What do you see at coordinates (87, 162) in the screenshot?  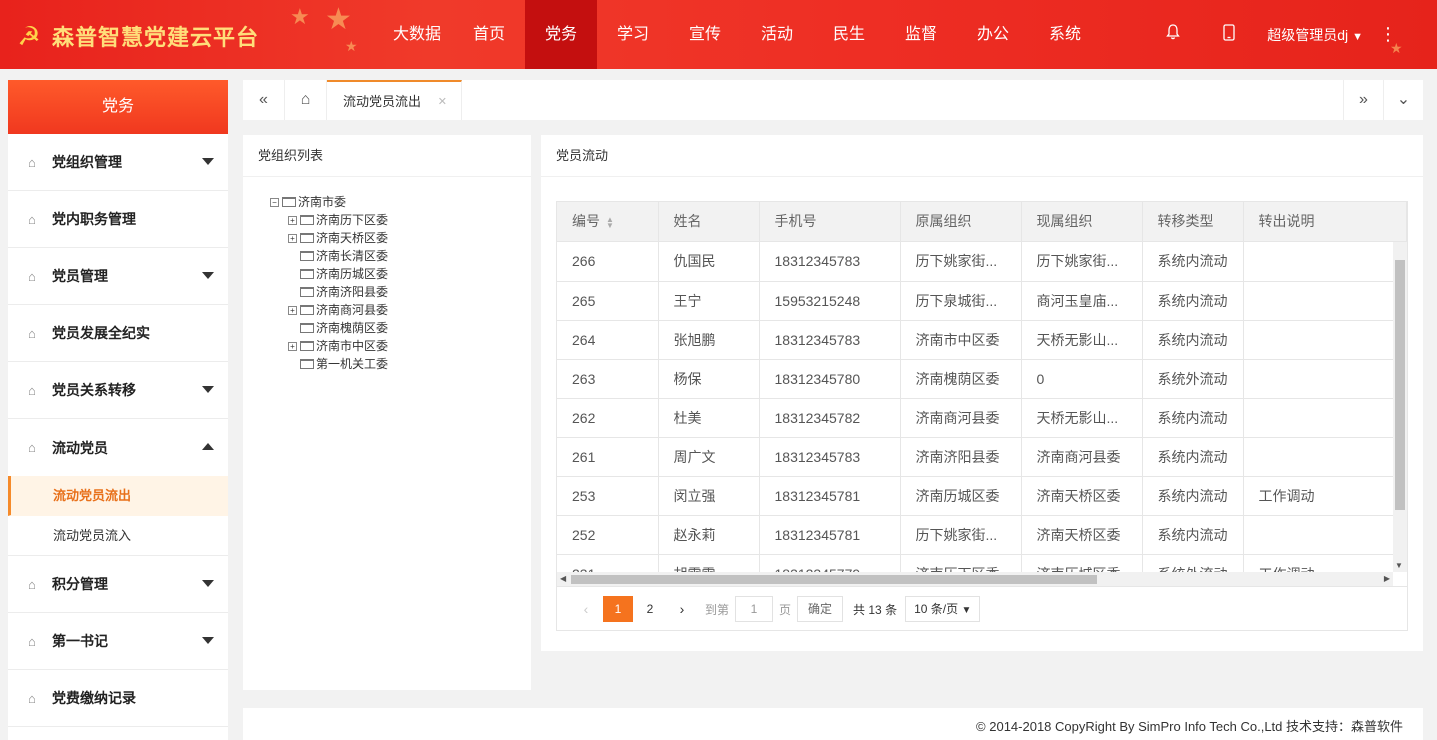 I see `sidebar-item-label: 党组织管理` at bounding box center [87, 162].